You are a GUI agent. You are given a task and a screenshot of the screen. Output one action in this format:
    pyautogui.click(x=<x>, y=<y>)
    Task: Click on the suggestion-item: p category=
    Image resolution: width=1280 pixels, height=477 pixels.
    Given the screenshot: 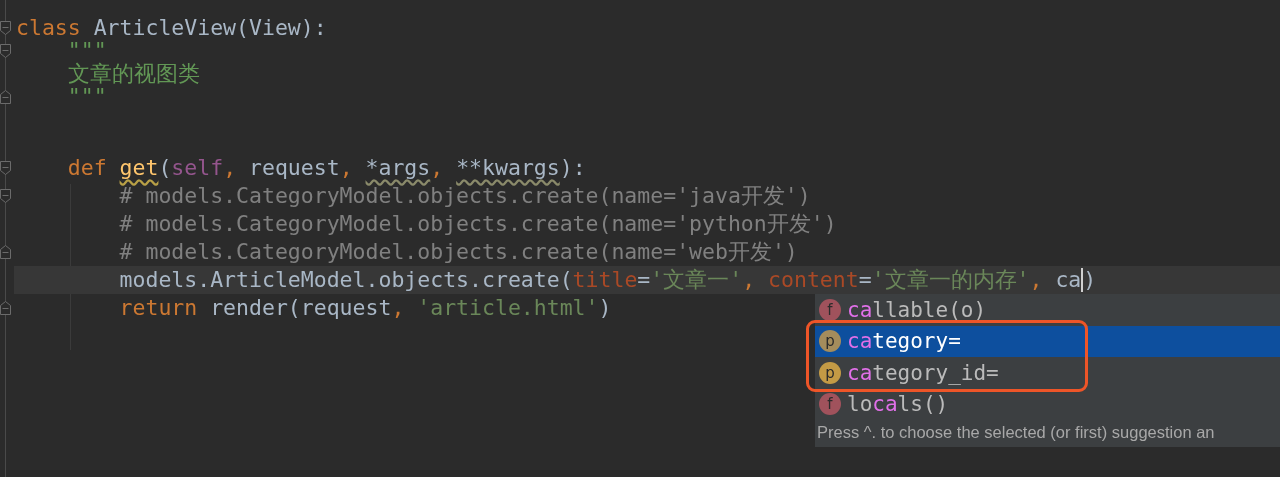 What is the action you would take?
    pyautogui.click(x=1047, y=341)
    